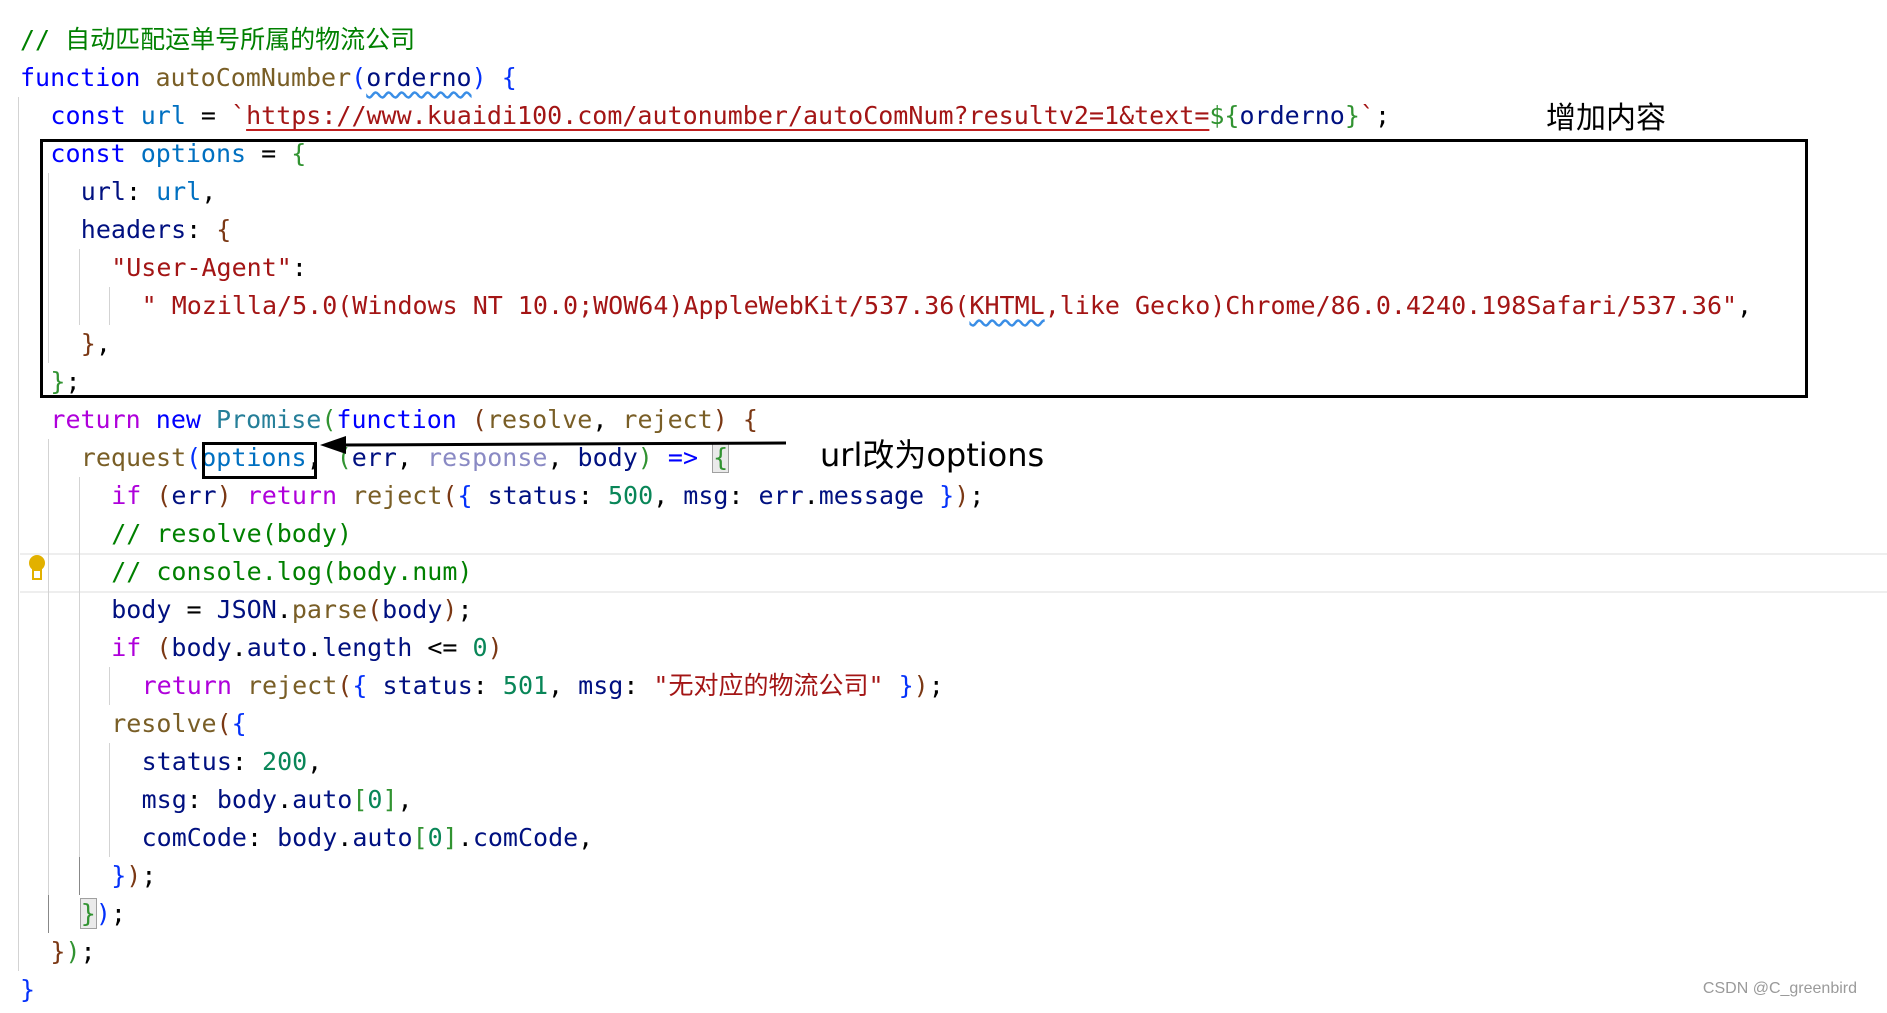 Image resolution: width=1887 pixels, height=1013 pixels. I want to click on code-token: `, so click(1367, 115).